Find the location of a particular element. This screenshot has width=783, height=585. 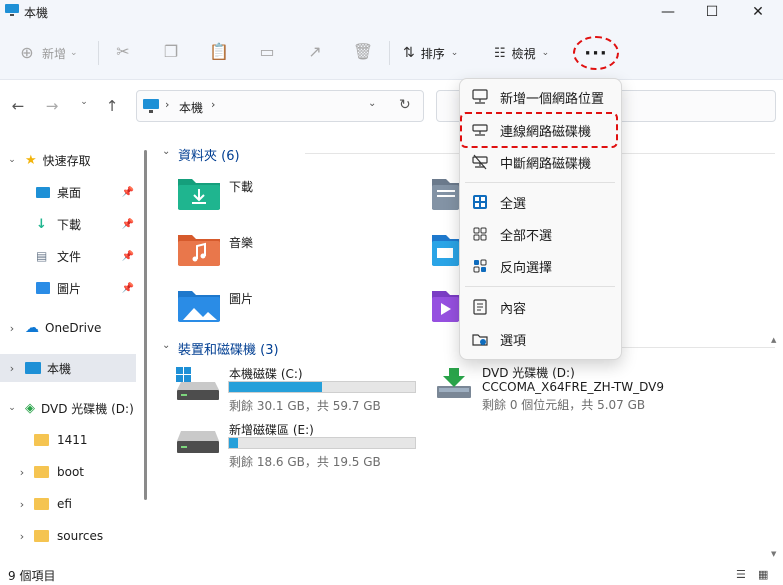

sidebar-item-label: sources is located at coordinates (80, 536).